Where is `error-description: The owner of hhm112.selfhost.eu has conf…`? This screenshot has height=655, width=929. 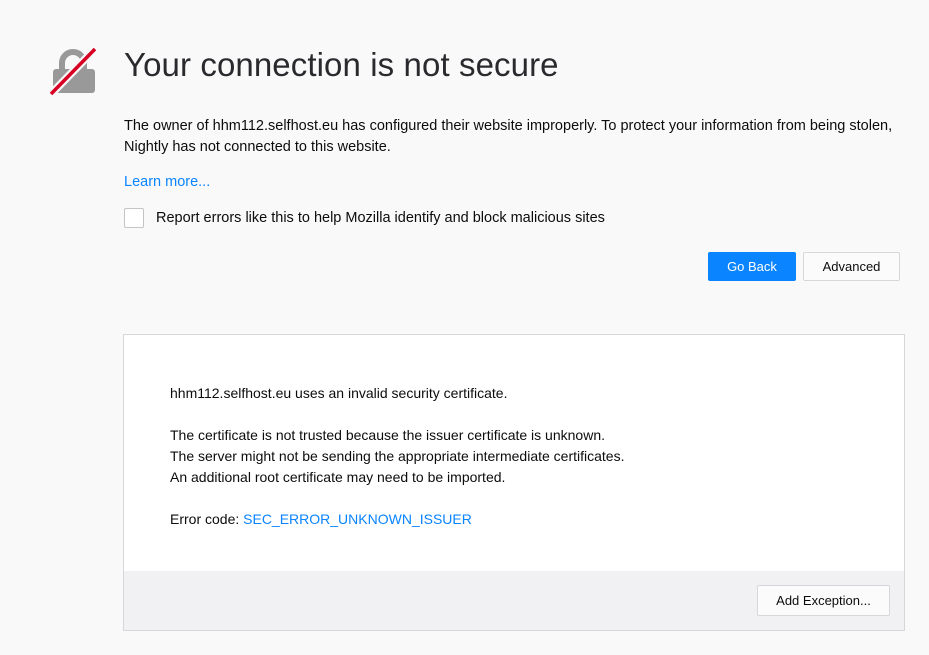
error-description: The owner of hhm112.selfhost.eu has conf… is located at coordinates (508, 136).